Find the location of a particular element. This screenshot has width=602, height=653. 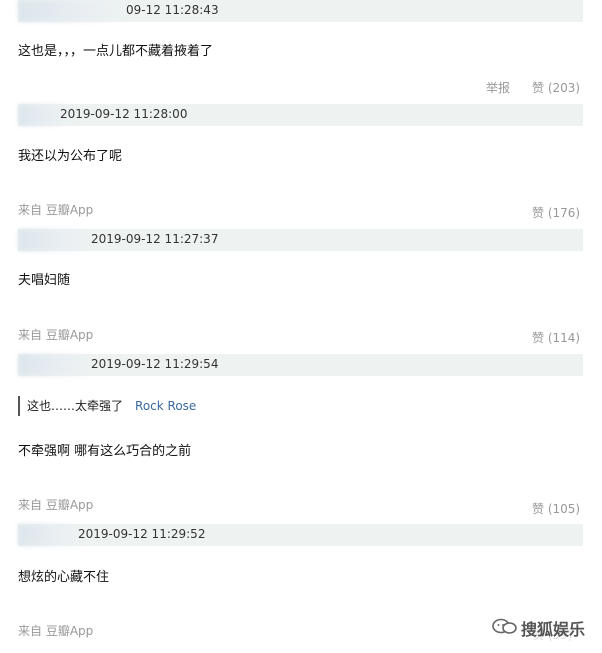

comment-meta-bar: 2019-09-12 11:28:00 is located at coordinates (300, 115).